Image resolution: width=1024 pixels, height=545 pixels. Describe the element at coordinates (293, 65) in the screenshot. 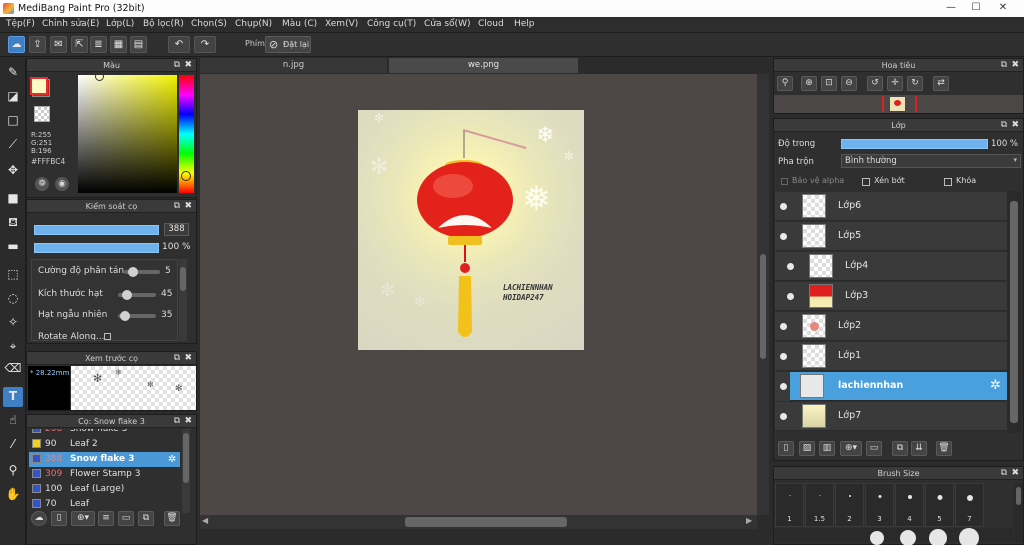

I see `tab-n-jpg: n.jpg` at that location.